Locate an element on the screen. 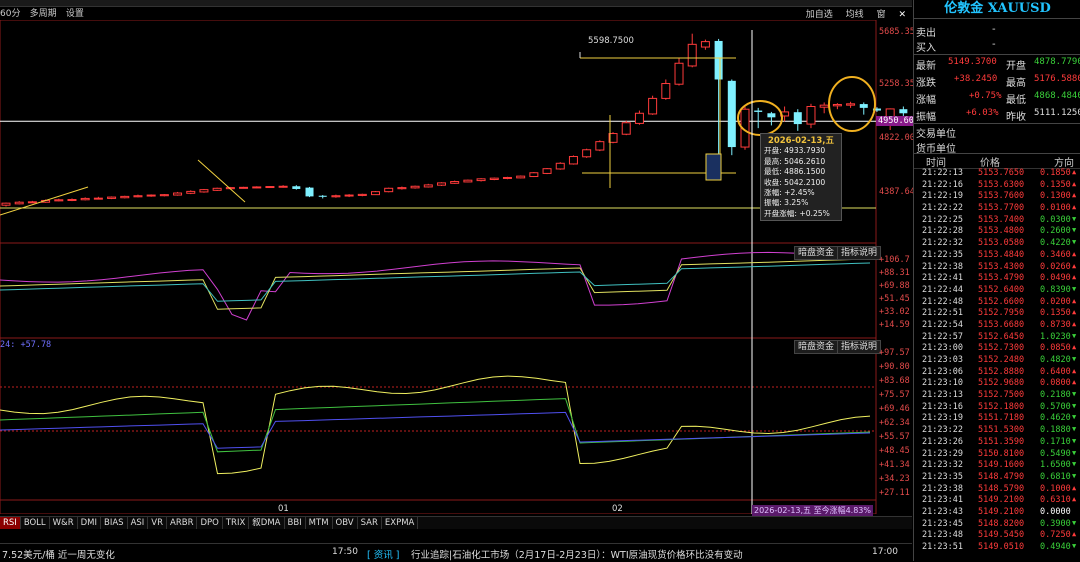 The width and height of the screenshot is (1080, 562). rsi3-axis-label: +97.57 is located at coordinates (894, 353).